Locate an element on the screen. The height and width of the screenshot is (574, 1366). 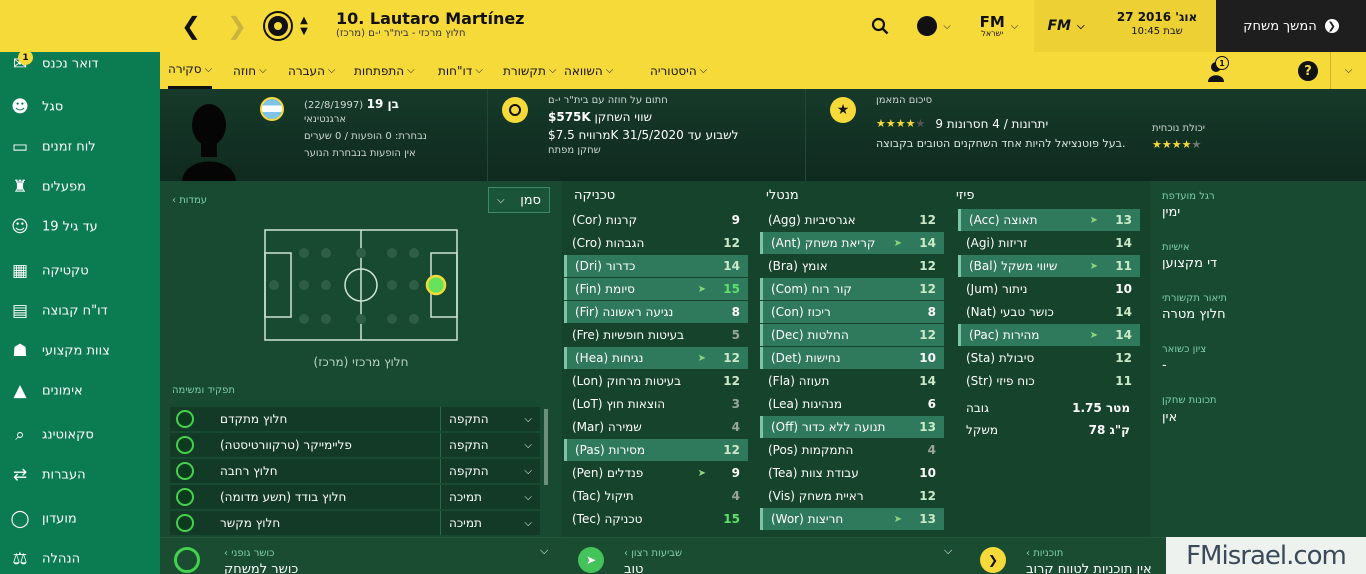
sidebar-item-club: ◯ מועדון is located at coordinates (80, 519).